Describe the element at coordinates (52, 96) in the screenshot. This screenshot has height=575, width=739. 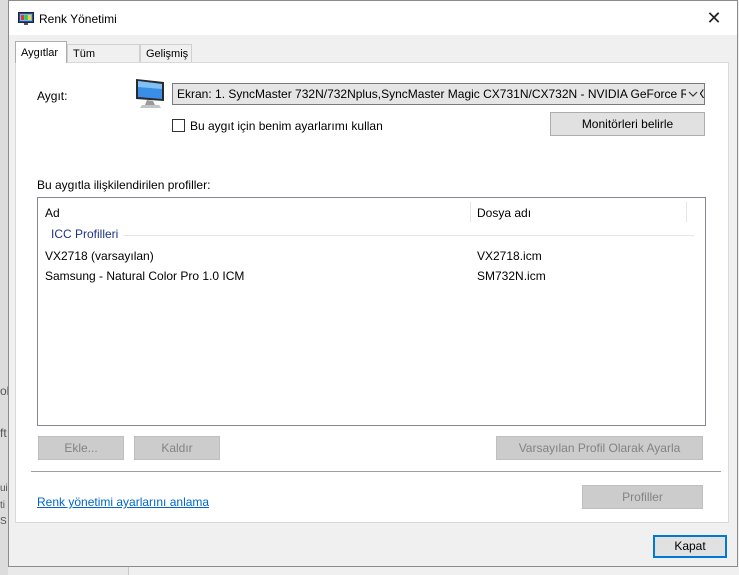
I see `device-label: Aygıt:` at that location.